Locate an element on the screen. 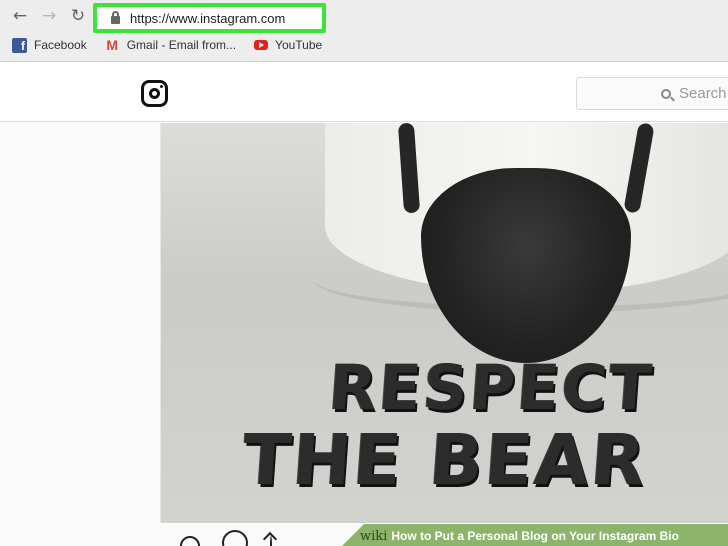 Image resolution: width=728 pixels, height=546 pixels. address-bar: https://www.instagram.com is located at coordinates (209, 18).